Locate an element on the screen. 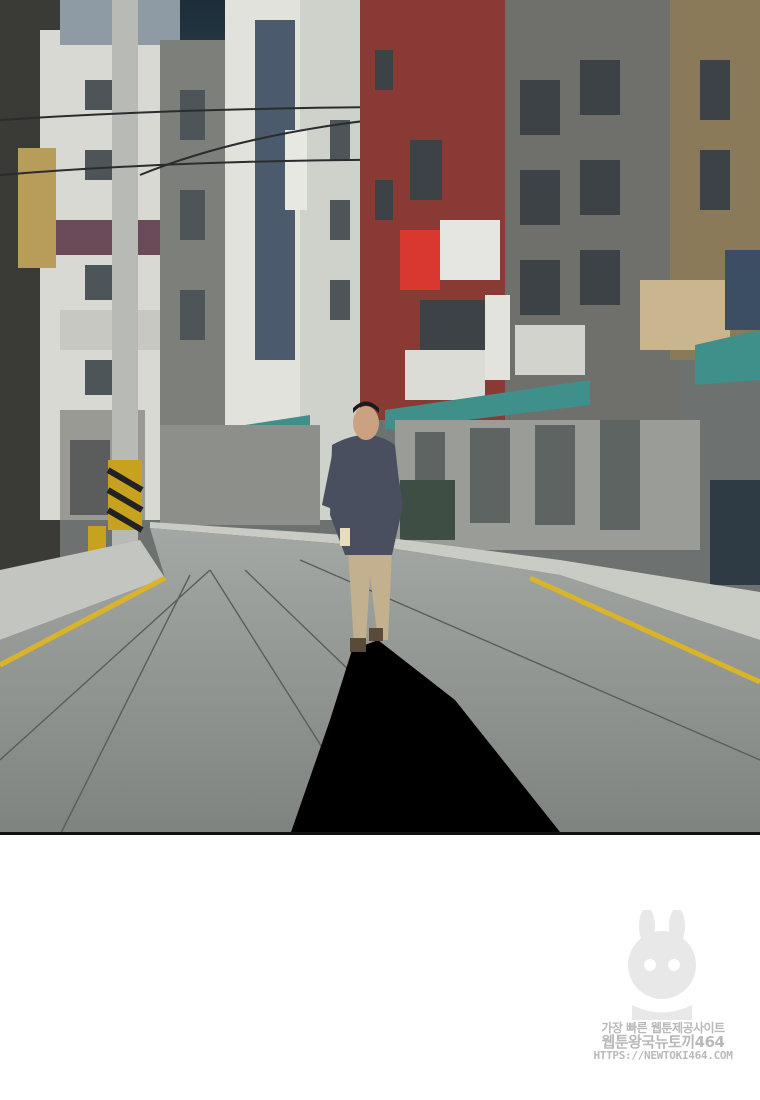 The width and height of the screenshot is (760, 1100). watermark-mascot-icon is located at coordinates (662, 965).